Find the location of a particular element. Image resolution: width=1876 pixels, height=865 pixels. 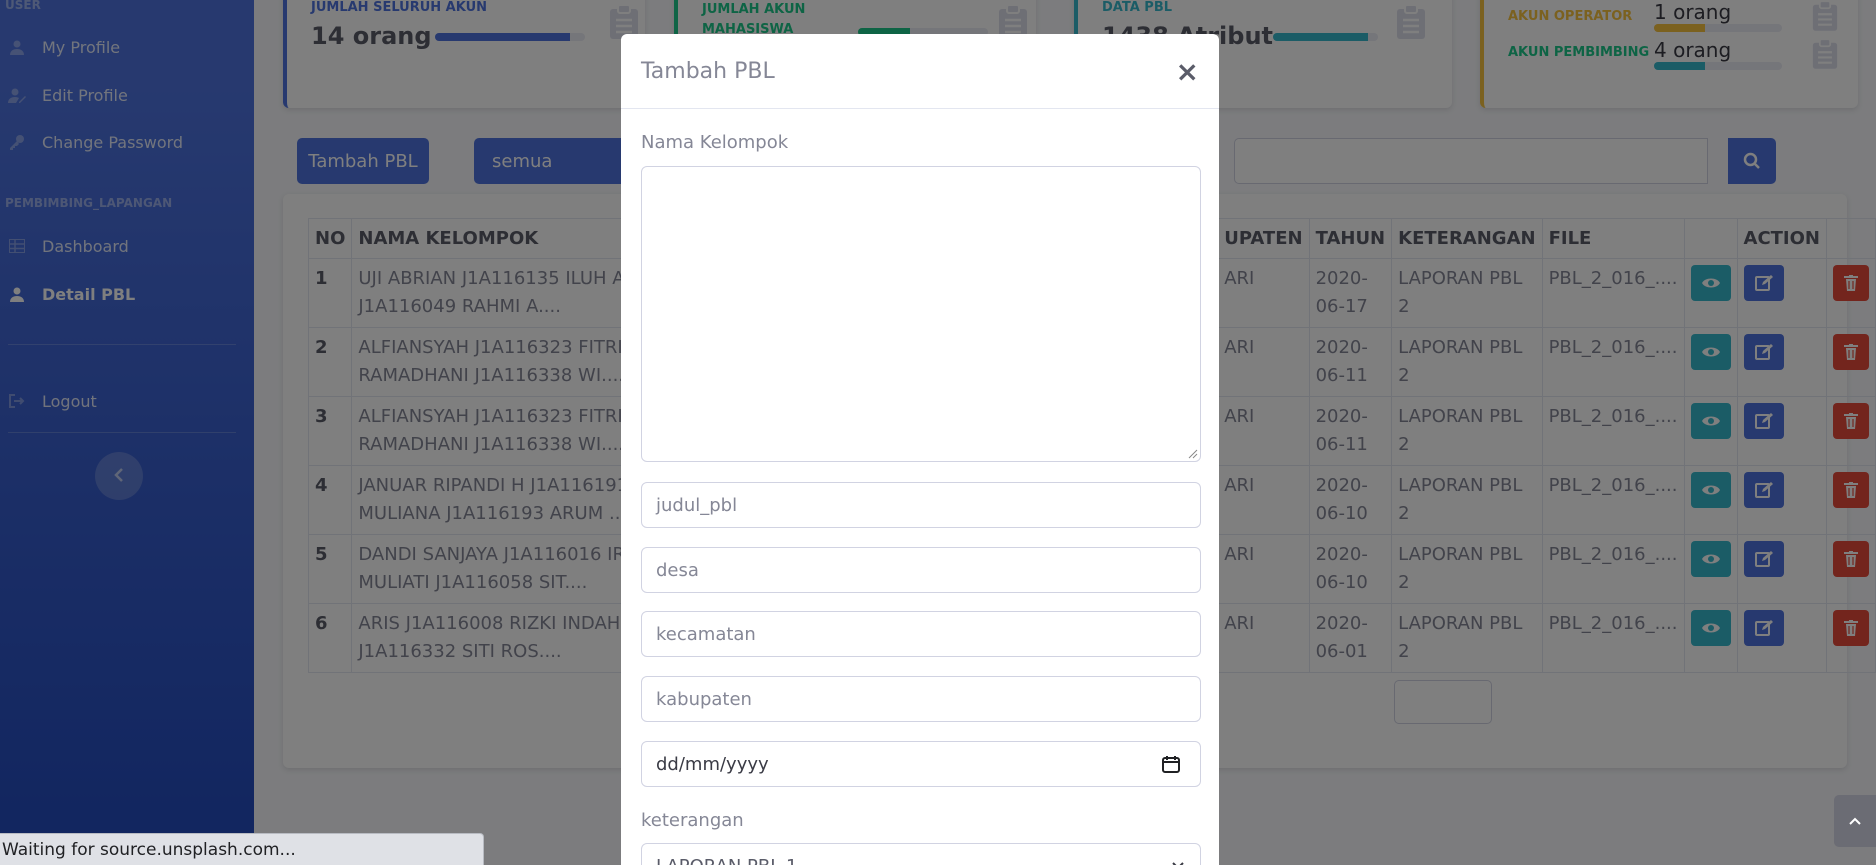

kecamatan-input: kecamatan is located at coordinates (921, 634).